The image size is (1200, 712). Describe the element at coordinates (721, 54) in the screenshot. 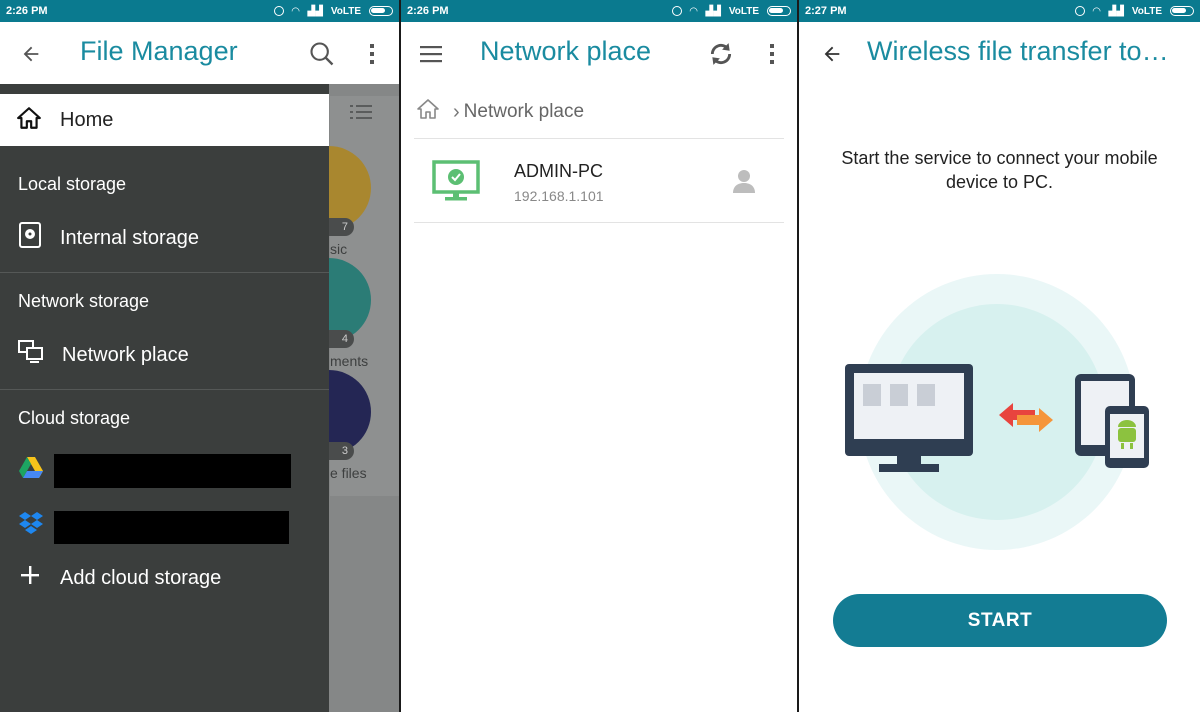

I see `refresh-icon` at that location.